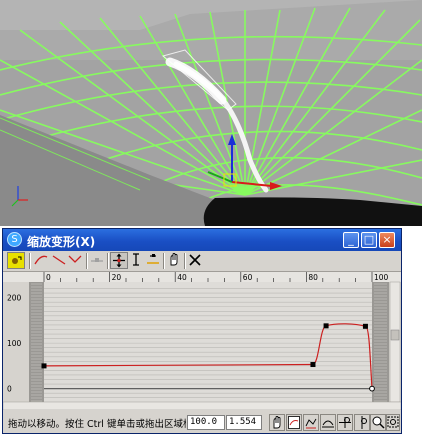 The width and height of the screenshot is (422, 435). I want to click on status-bar: 拖动以移动。按住 Ctrl 键单击或拖出区域框以选择 100.0 1.554, so click(202, 422).